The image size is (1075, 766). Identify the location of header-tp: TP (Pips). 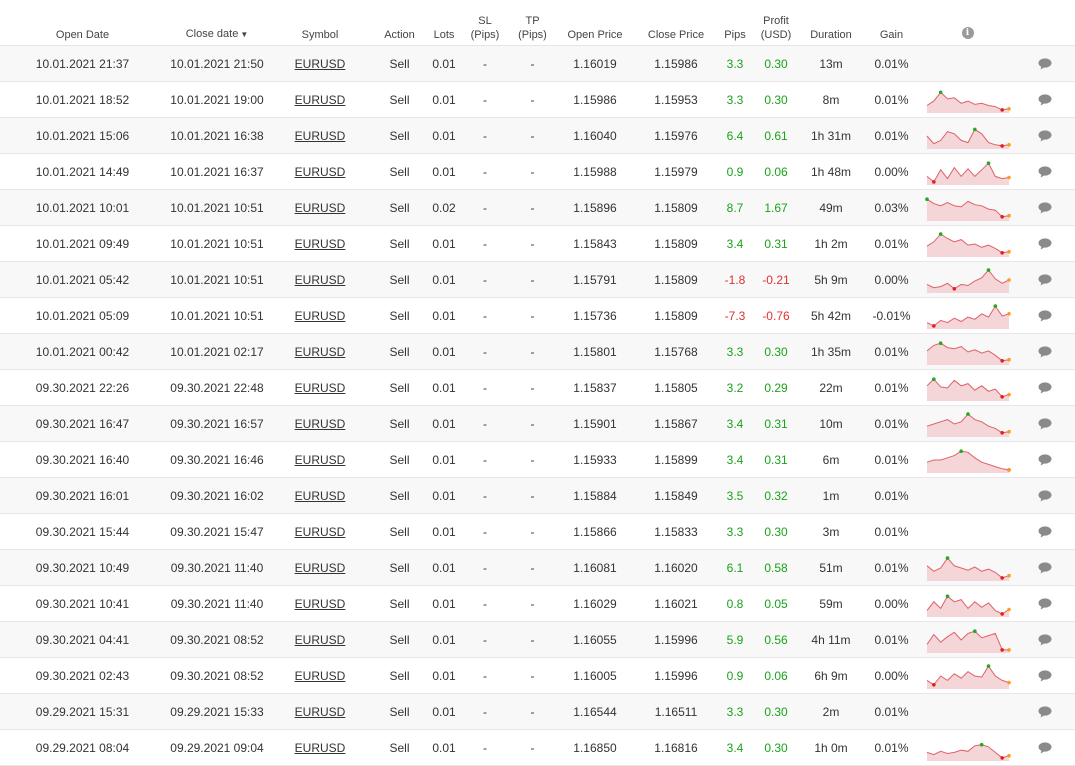
(532, 23).